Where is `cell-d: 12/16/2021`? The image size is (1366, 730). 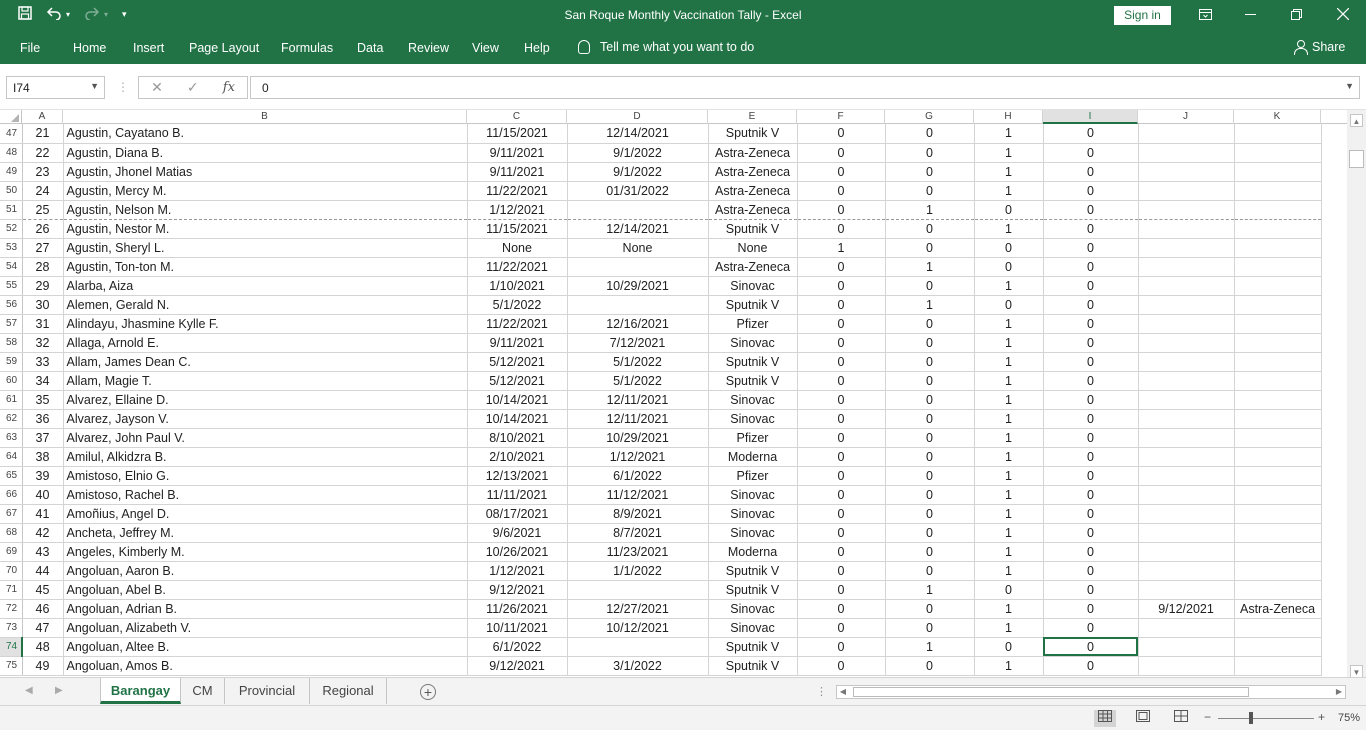 cell-d: 12/16/2021 is located at coordinates (638, 324).